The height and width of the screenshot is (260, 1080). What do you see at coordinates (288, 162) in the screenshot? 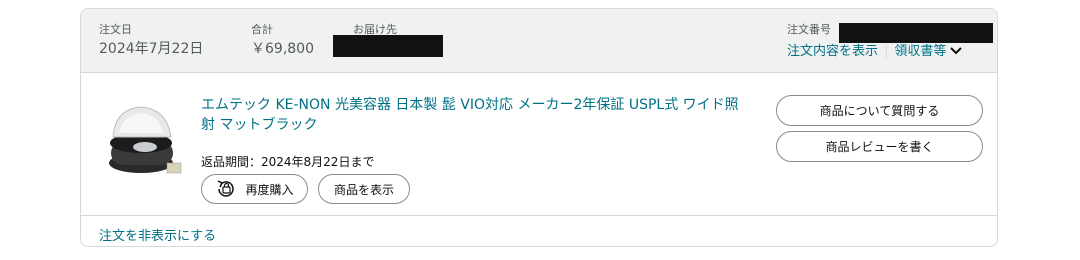
I see `return-window: 返品期間：2024年8月22日まで` at bounding box center [288, 162].